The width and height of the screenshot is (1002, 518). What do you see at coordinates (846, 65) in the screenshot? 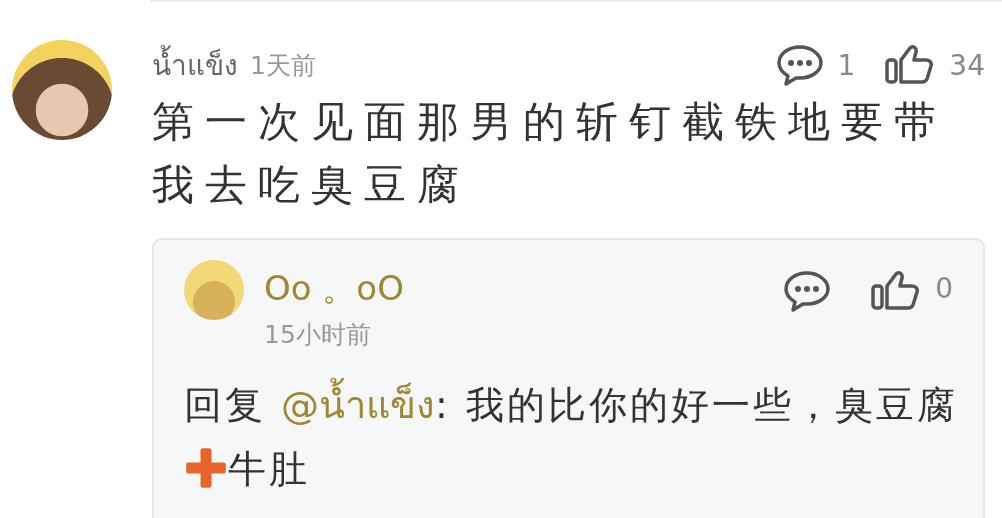
I see `reply-count: 1` at bounding box center [846, 65].